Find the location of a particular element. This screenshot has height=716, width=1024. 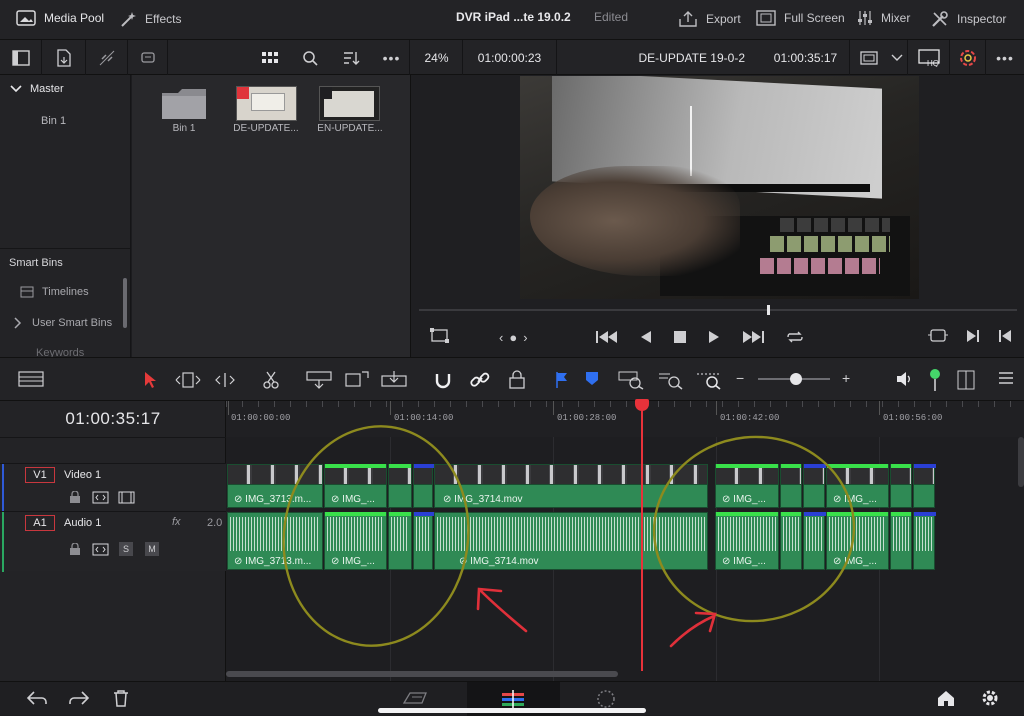

record-timecode: 01:00:35:17 is located at coordinates (806, 57).